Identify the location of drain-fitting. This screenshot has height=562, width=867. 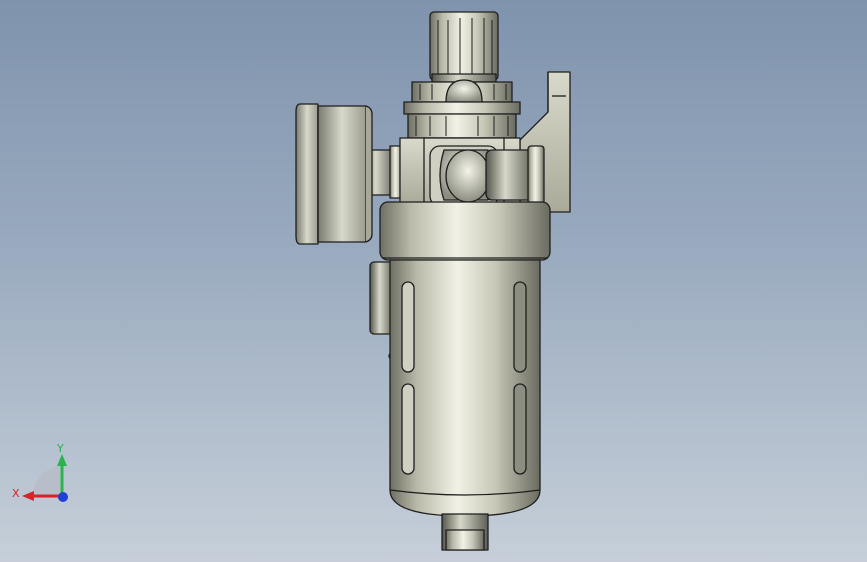
(465, 532).